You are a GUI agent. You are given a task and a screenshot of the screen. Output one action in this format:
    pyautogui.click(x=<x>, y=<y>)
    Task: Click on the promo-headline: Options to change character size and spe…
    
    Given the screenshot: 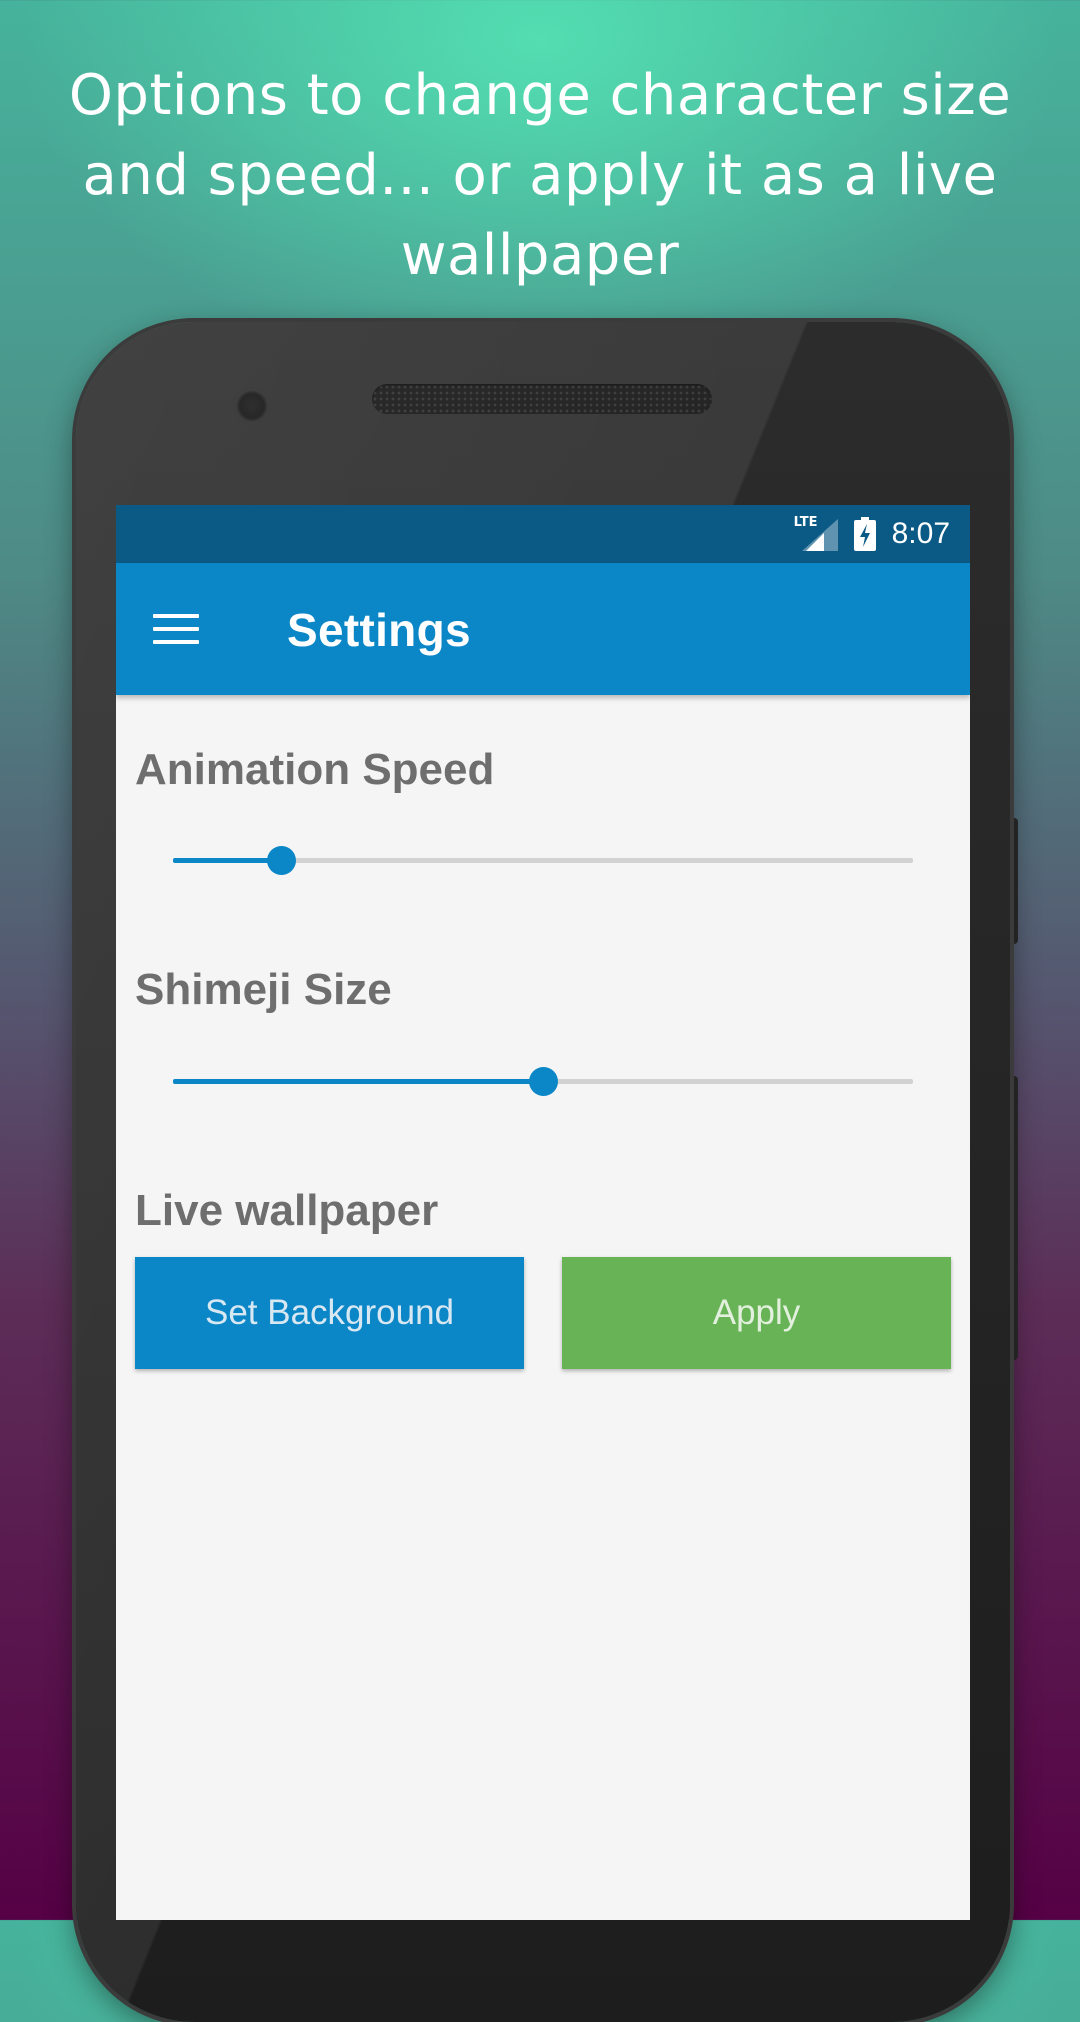 What is the action you would take?
    pyautogui.click(x=540, y=175)
    